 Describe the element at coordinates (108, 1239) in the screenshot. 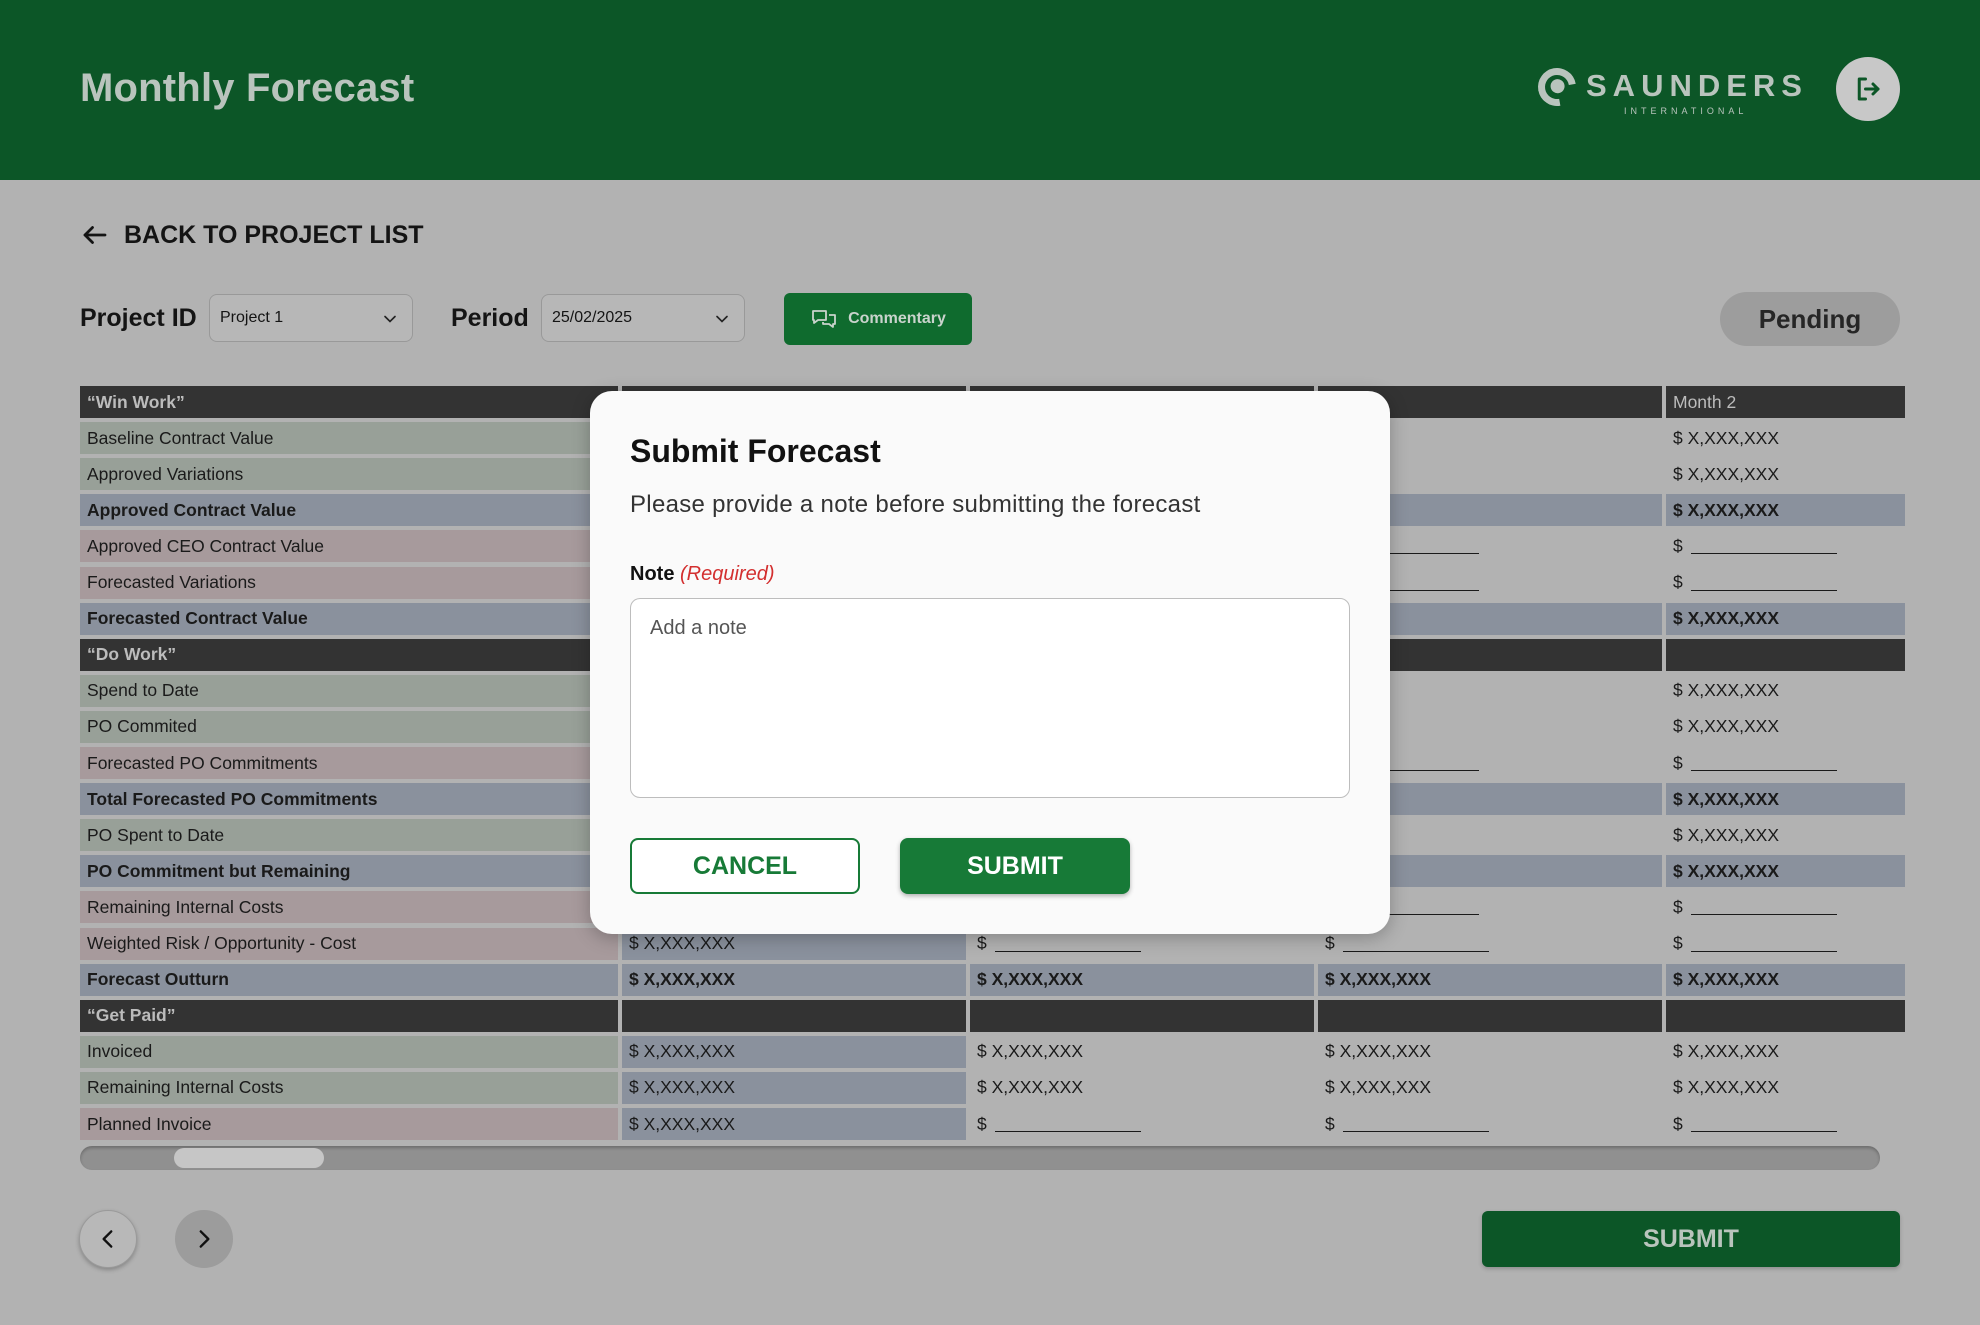

I see `previous-page-button` at that location.